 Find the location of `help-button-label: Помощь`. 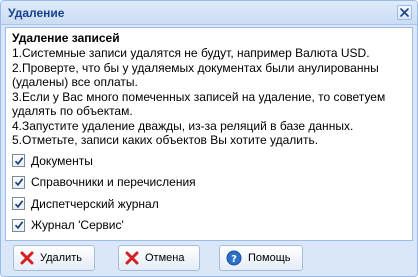

help-button-label: Помощь is located at coordinates (269, 258).